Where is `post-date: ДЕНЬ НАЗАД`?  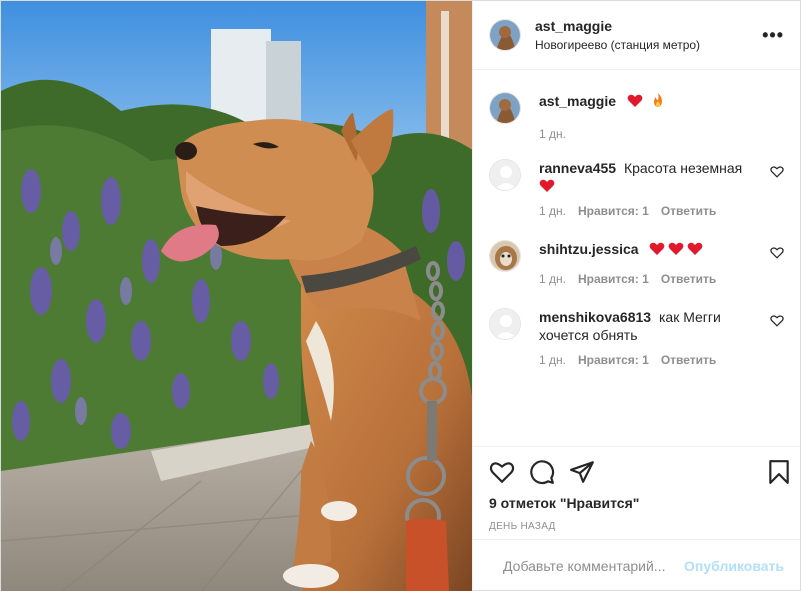
post-date: ДЕНЬ НАЗАД is located at coordinates (636, 526).